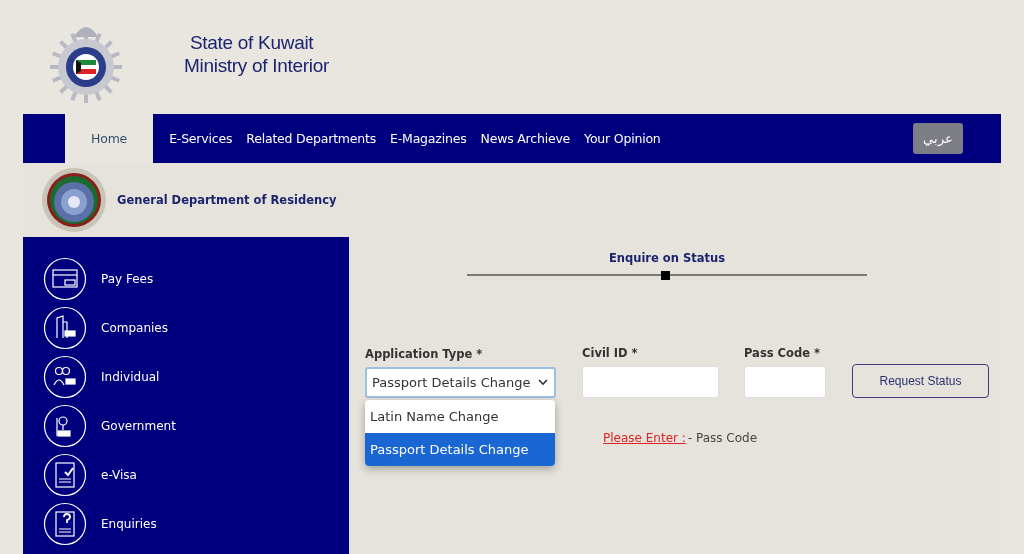 This screenshot has width=1024, height=554. I want to click on chevron-icon, so click(543, 382).